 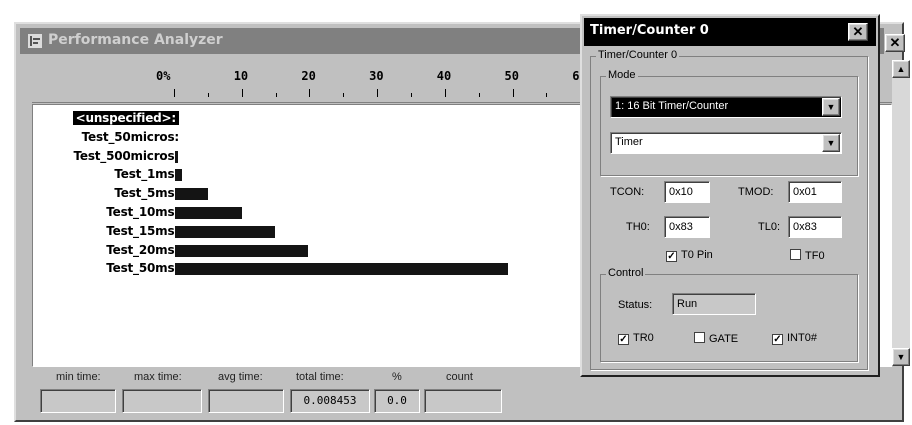 I want to click on tr0-label: TR0, so click(x=643, y=338).